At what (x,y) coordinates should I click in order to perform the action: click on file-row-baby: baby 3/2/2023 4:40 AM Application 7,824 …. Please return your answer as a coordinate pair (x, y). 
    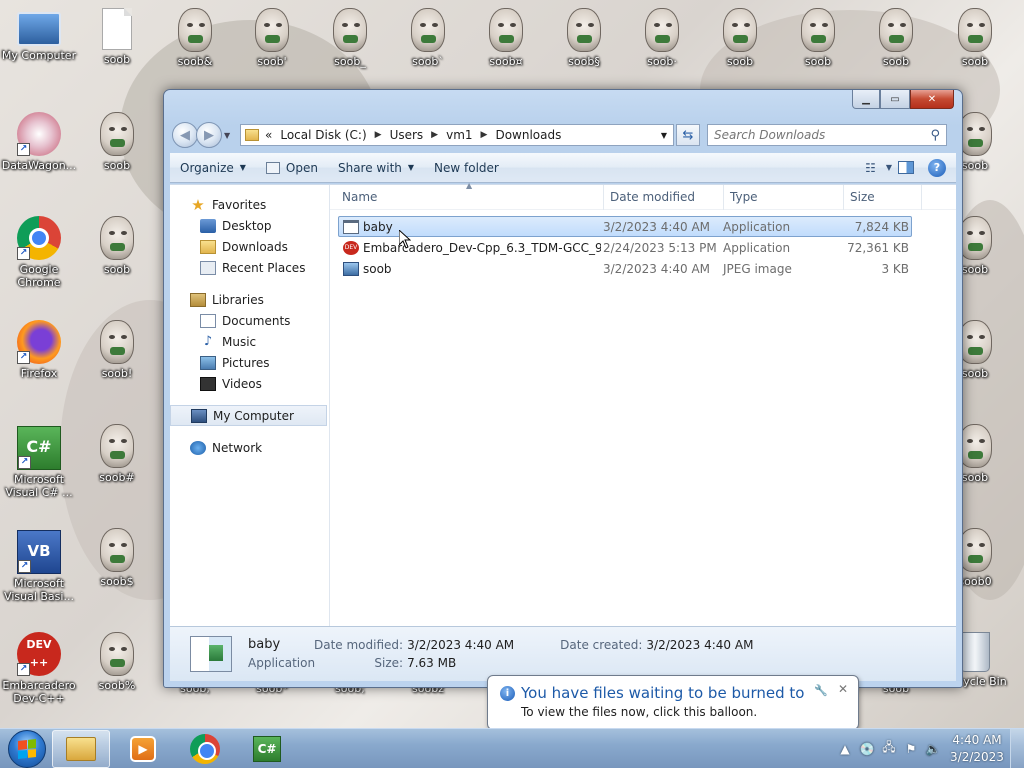
    Looking at the image, I should click on (625, 226).